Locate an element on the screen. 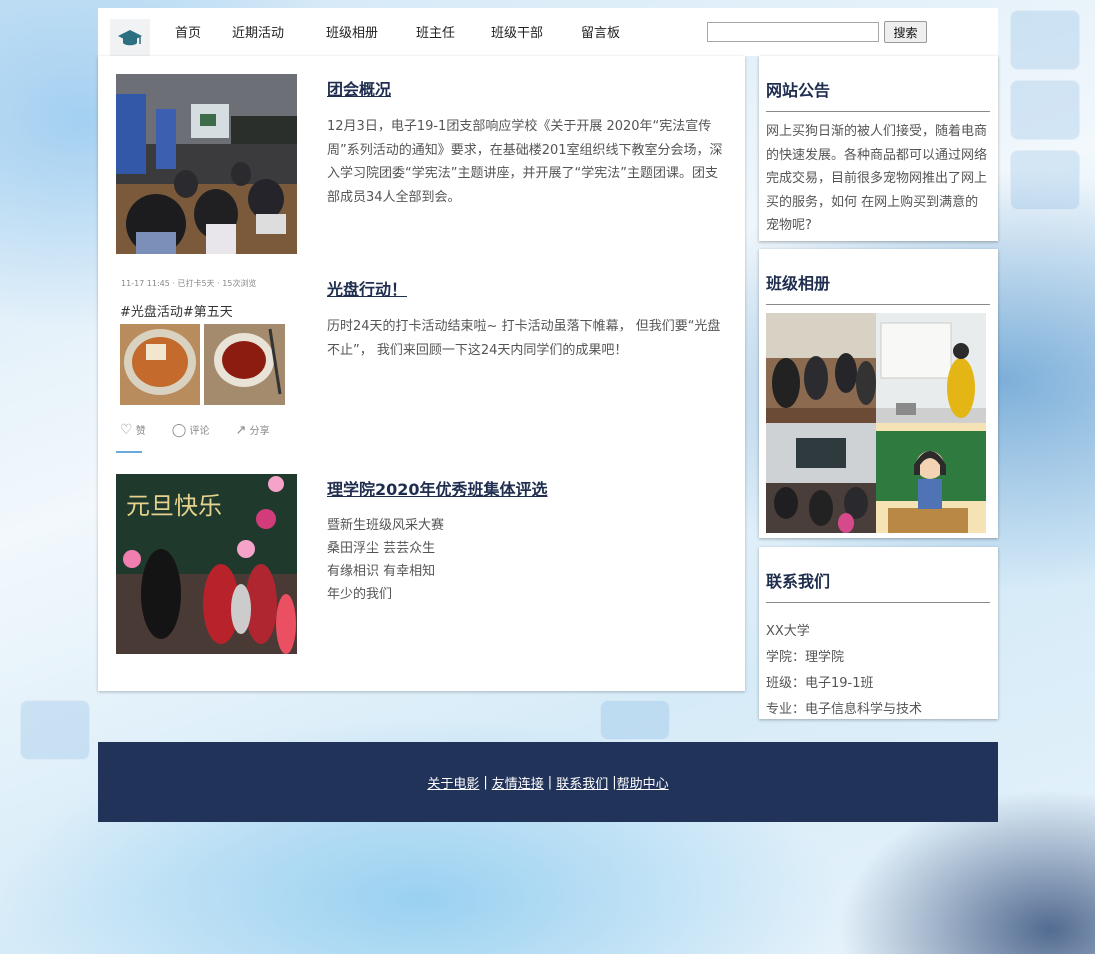 This screenshot has height=954, width=1095. article-line: 有缘相识 有幸相知 is located at coordinates (381, 571).